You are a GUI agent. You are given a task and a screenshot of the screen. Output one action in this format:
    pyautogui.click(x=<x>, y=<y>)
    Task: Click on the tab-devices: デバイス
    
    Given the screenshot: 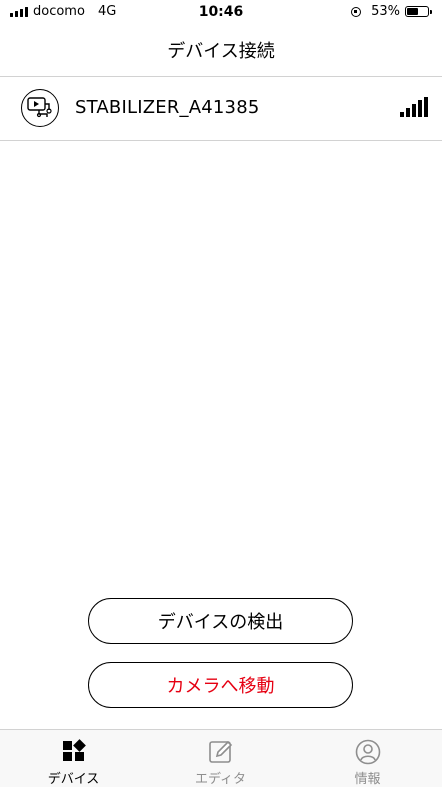 What is the action you would take?
    pyautogui.click(x=73, y=758)
    